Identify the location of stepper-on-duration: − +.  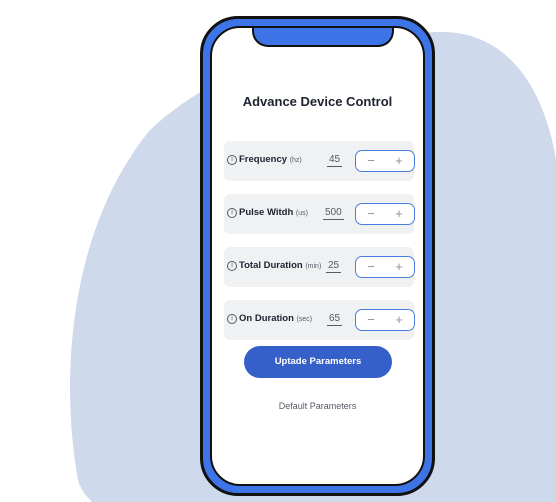
(385, 320).